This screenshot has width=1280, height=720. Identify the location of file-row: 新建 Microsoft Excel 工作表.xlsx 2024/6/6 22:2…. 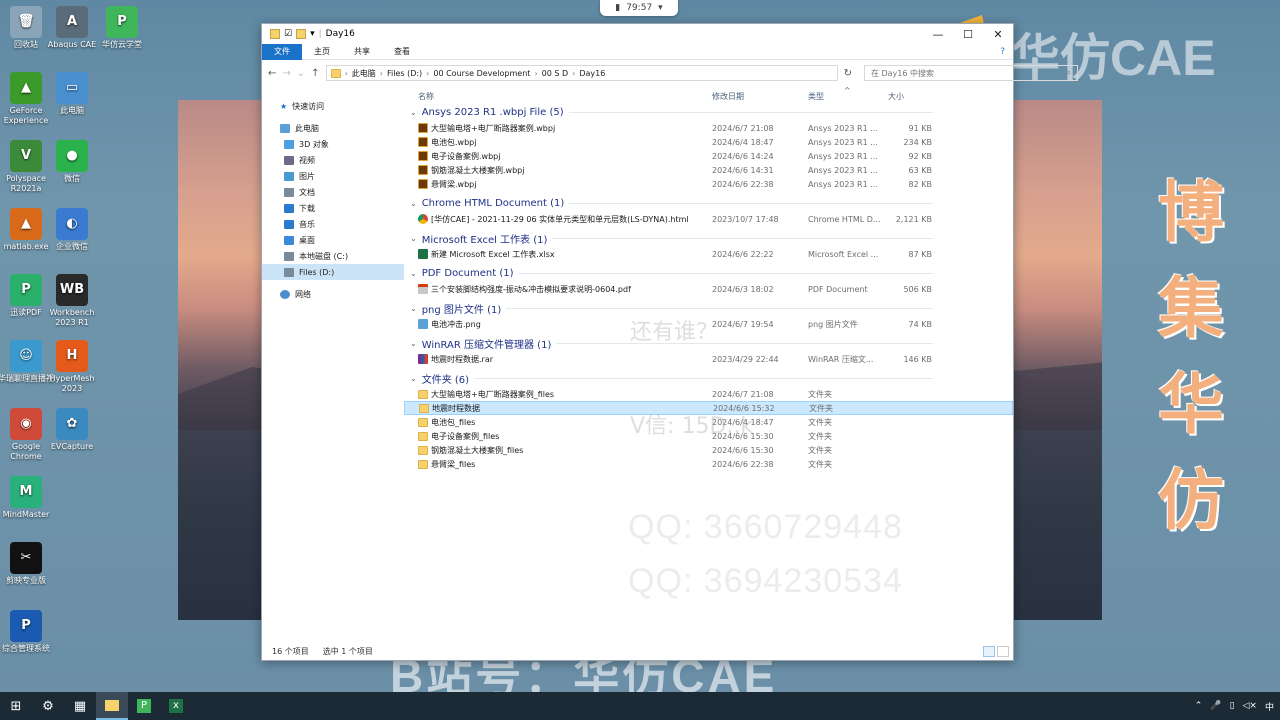
(708, 254).